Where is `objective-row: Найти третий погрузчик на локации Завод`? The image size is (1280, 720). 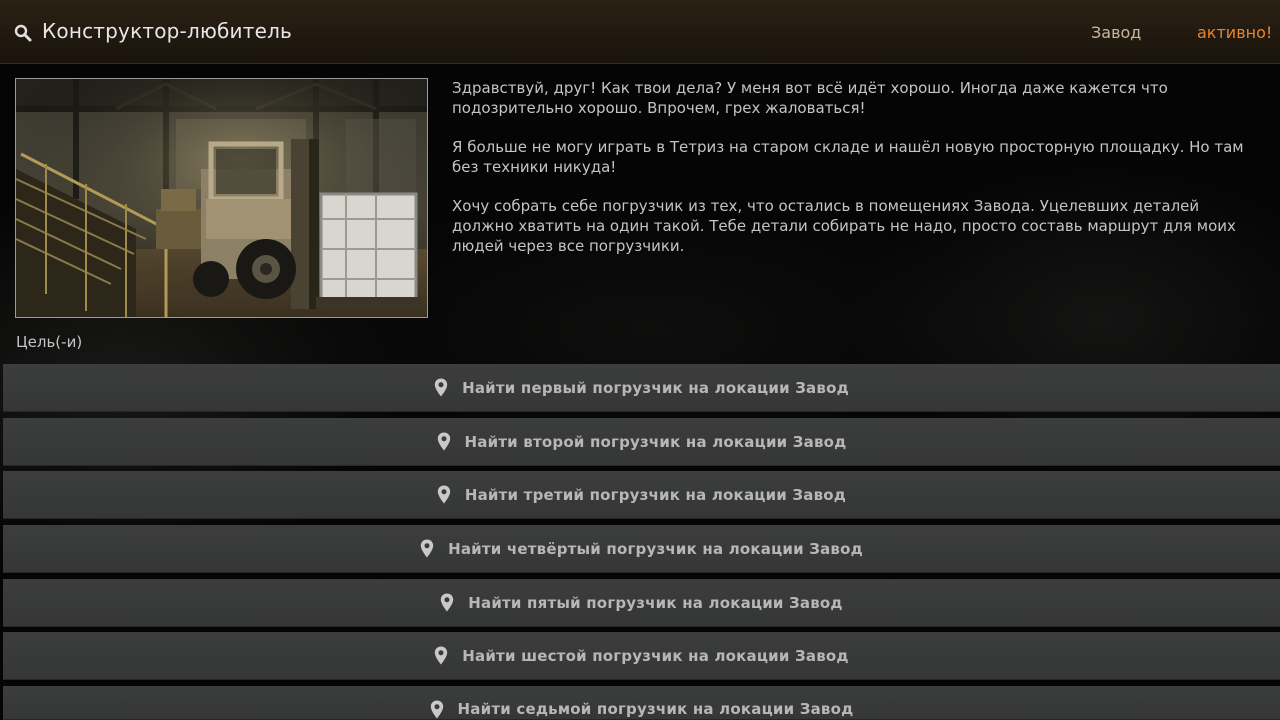
objective-row: Найти третий погрузчик на локации Завод is located at coordinates (641, 495).